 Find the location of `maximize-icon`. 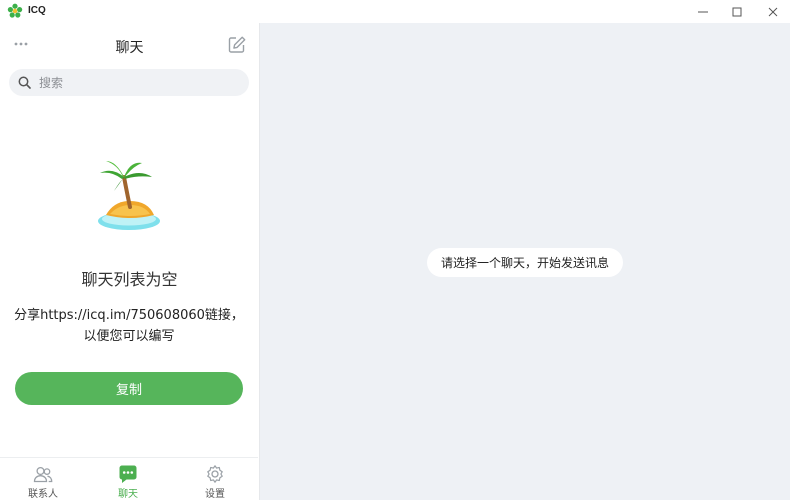

maximize-icon is located at coordinates (737, 11).